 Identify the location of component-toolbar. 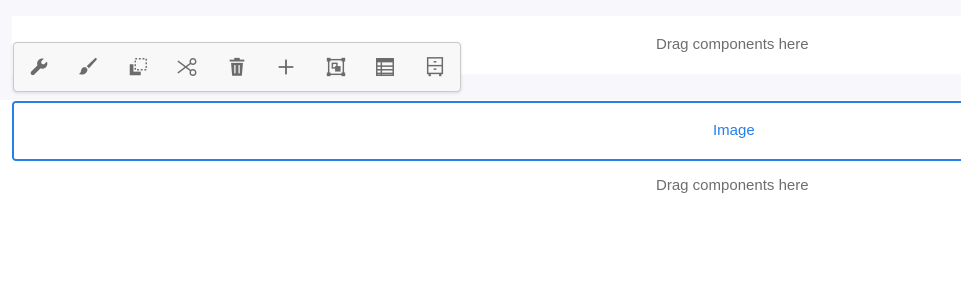
(237, 67).